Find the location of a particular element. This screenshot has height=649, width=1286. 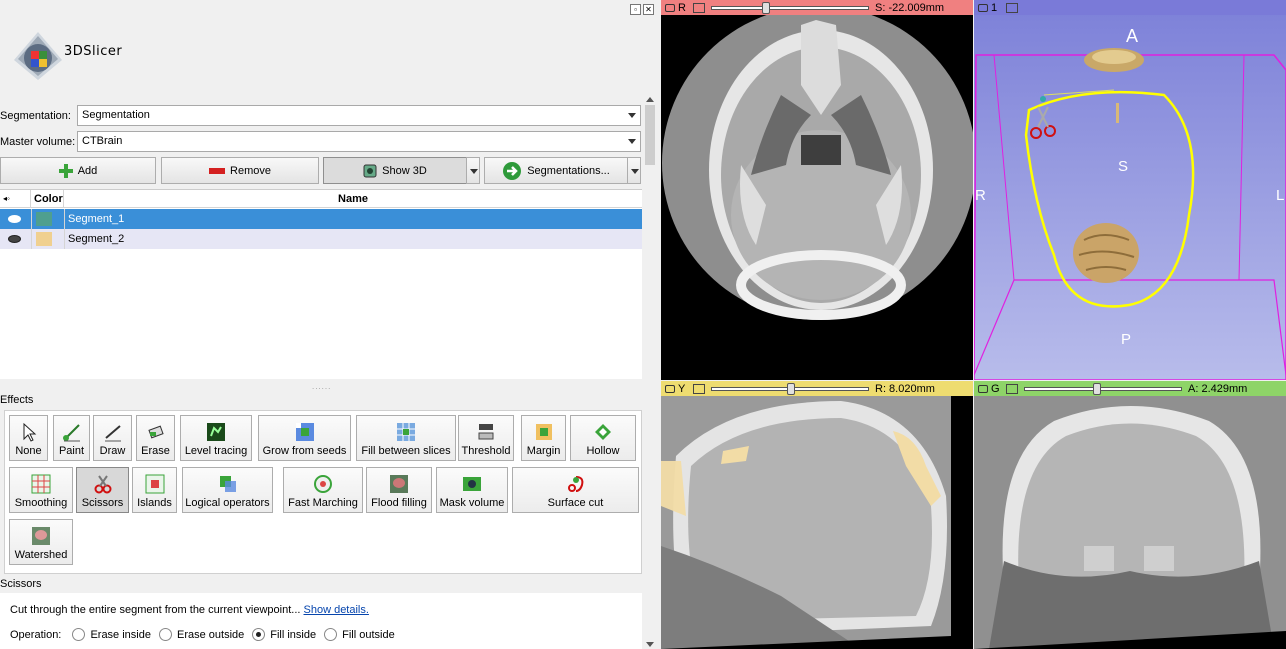

scissors-icon is located at coordinates (102, 484).